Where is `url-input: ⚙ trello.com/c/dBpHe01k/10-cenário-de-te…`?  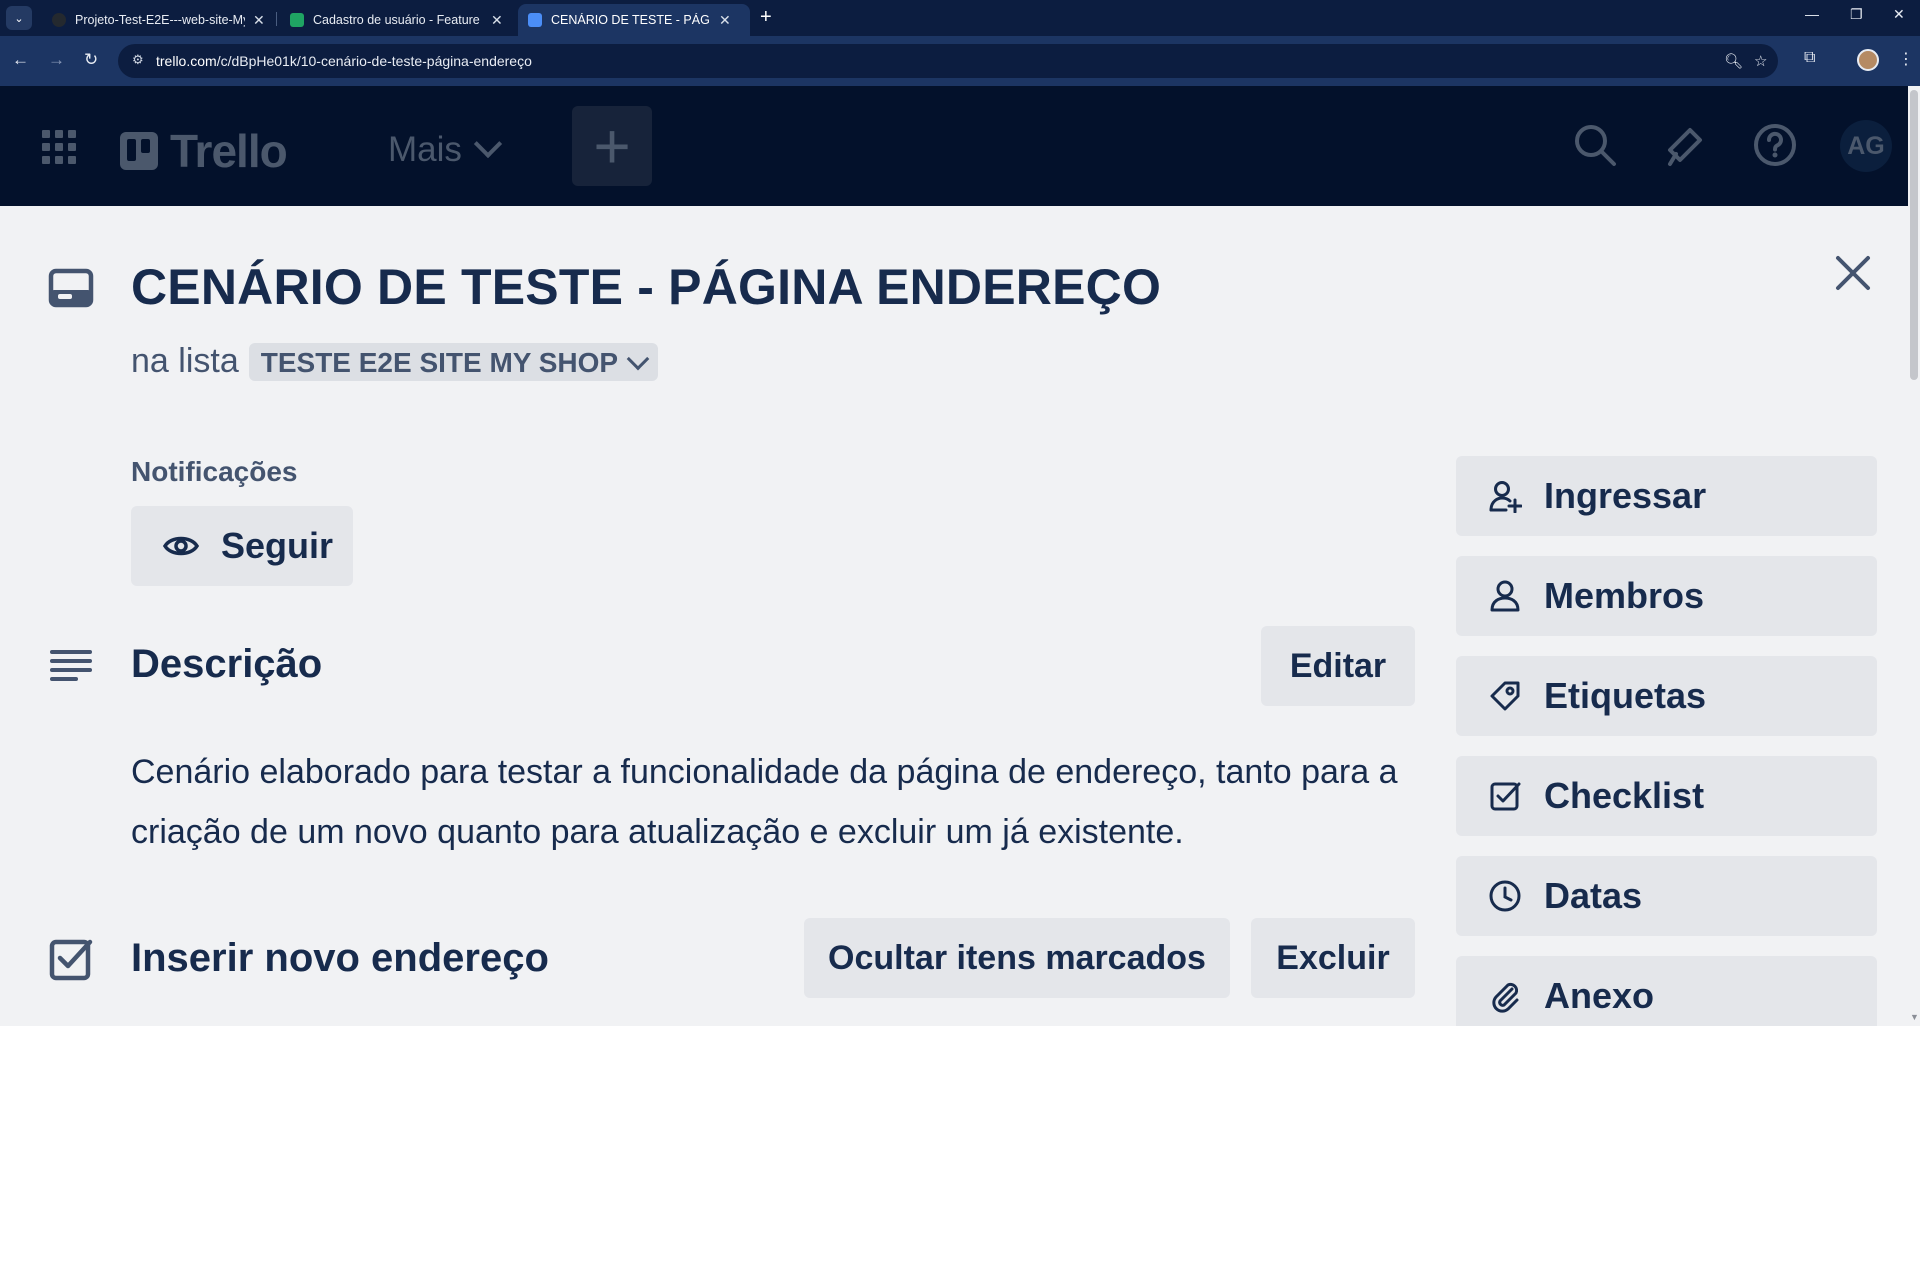 url-input: ⚙ trello.com/c/dBpHe01k/10-cenário-de-te… is located at coordinates (948, 61).